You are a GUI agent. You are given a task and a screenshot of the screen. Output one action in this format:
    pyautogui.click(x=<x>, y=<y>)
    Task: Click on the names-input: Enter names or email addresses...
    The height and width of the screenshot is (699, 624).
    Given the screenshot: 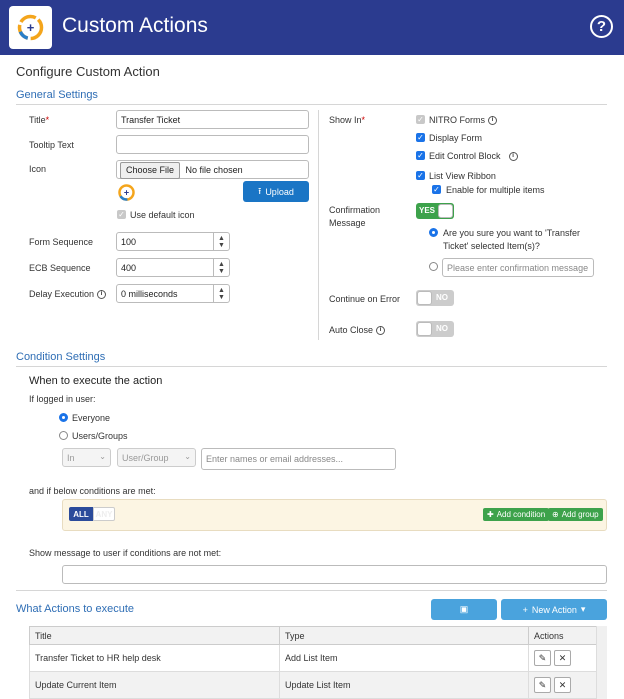 What is the action you would take?
    pyautogui.click(x=298, y=459)
    